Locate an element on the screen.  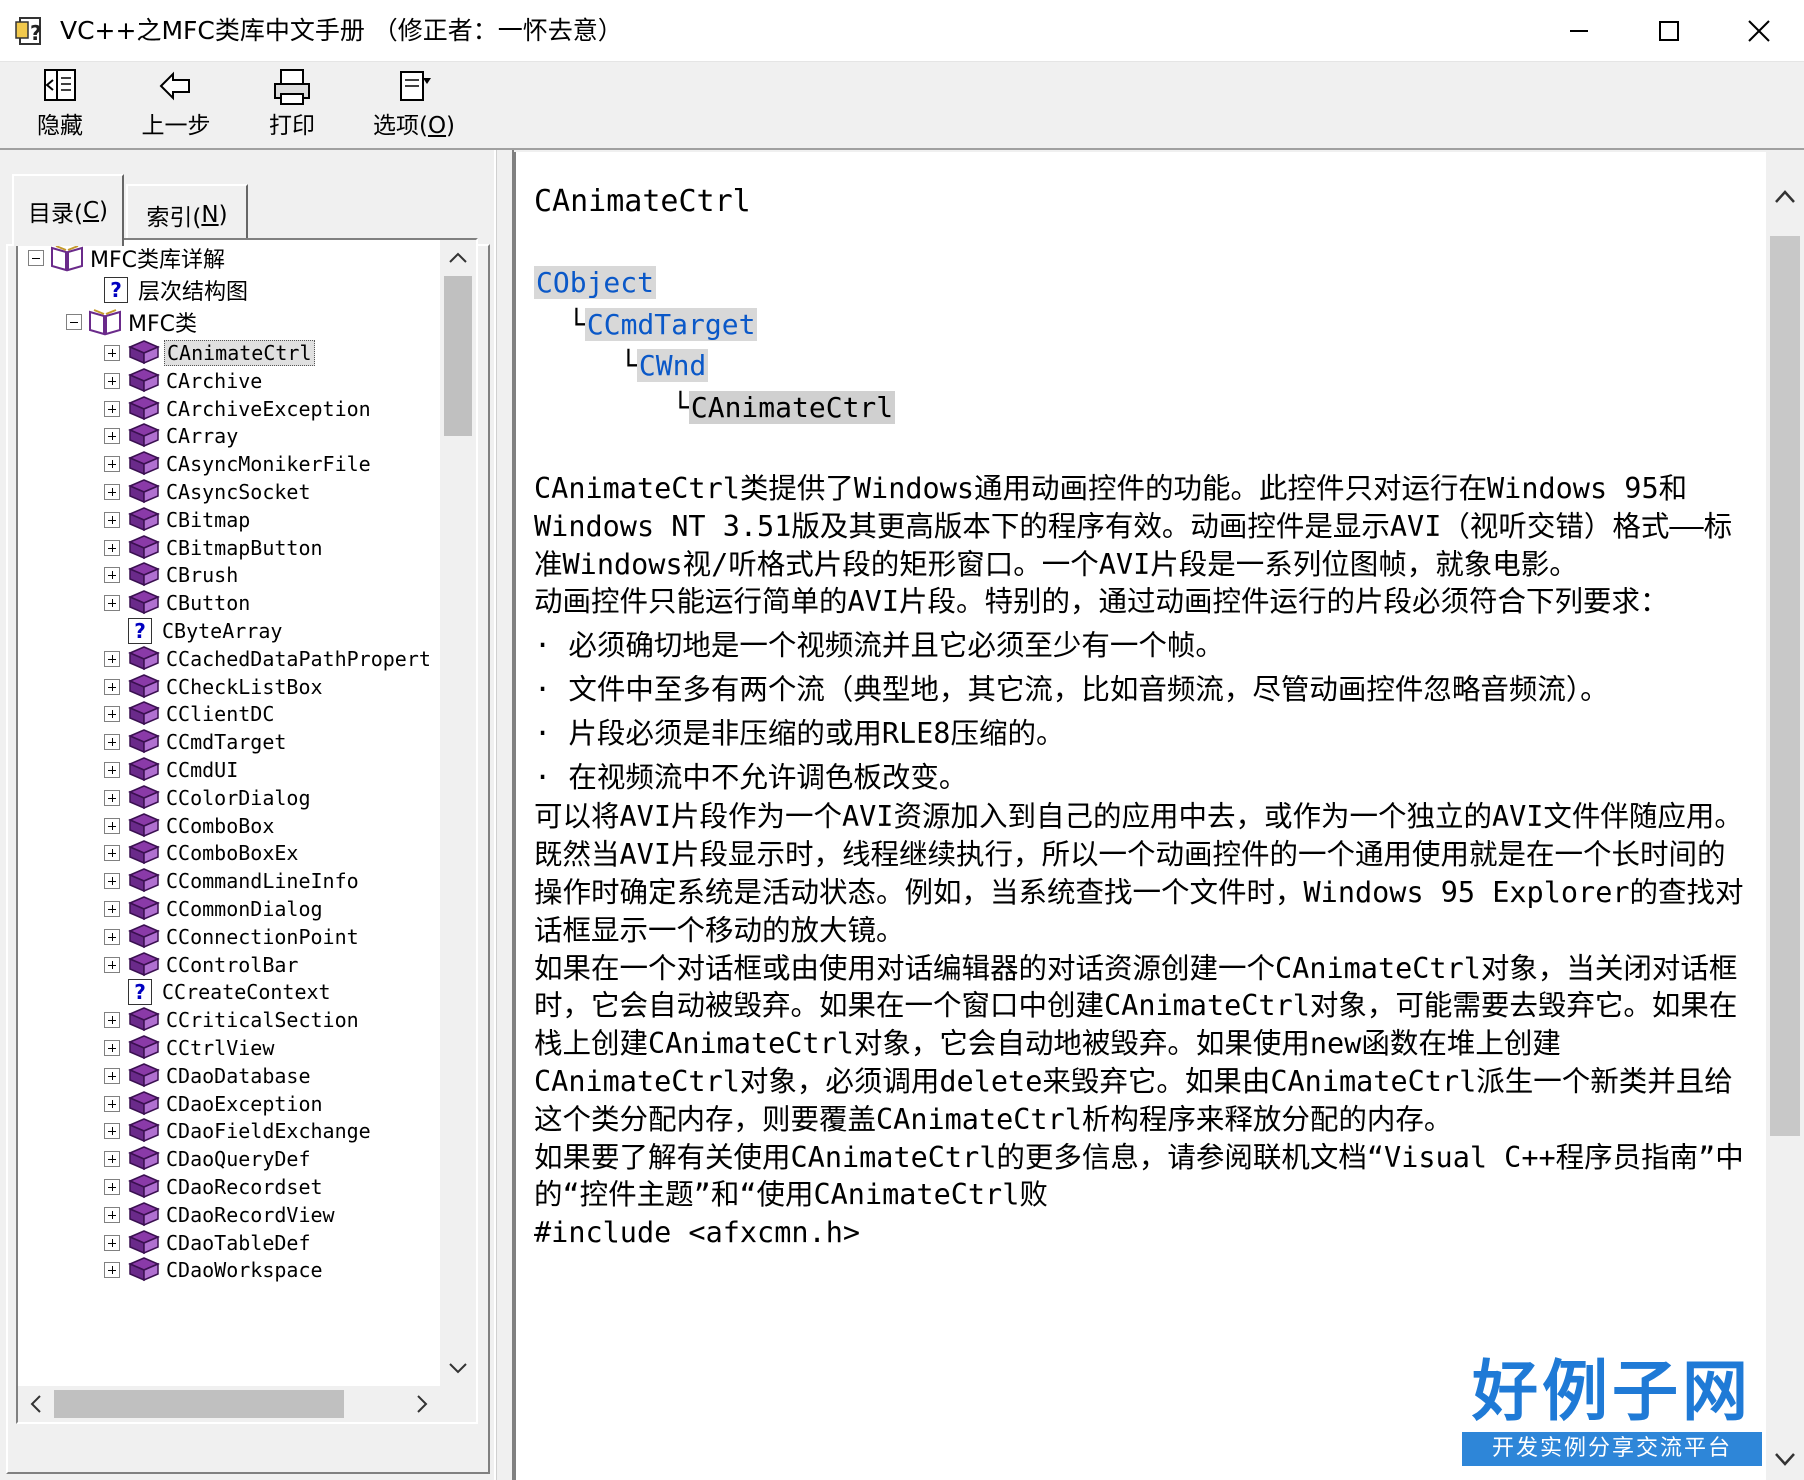
minimize-icon is located at coordinates (1579, 31).